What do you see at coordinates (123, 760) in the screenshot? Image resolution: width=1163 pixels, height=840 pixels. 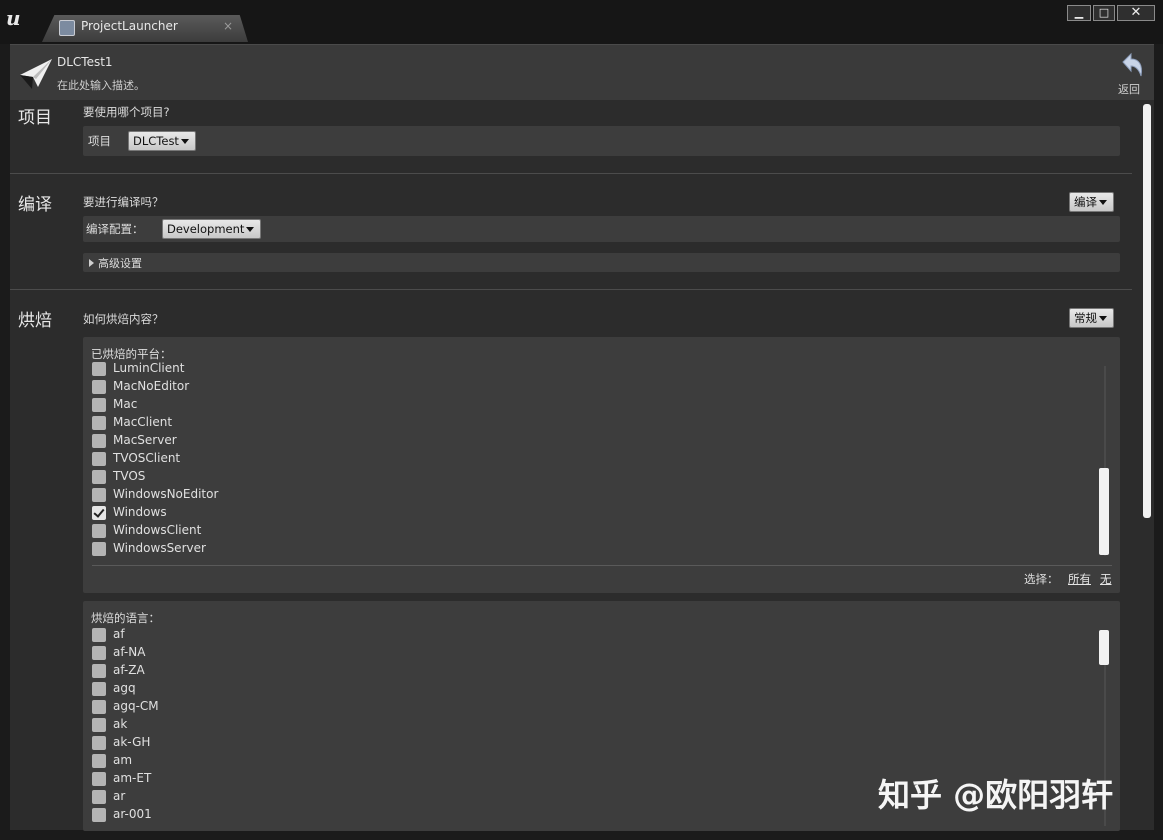 I see `list-item-label: am` at bounding box center [123, 760].